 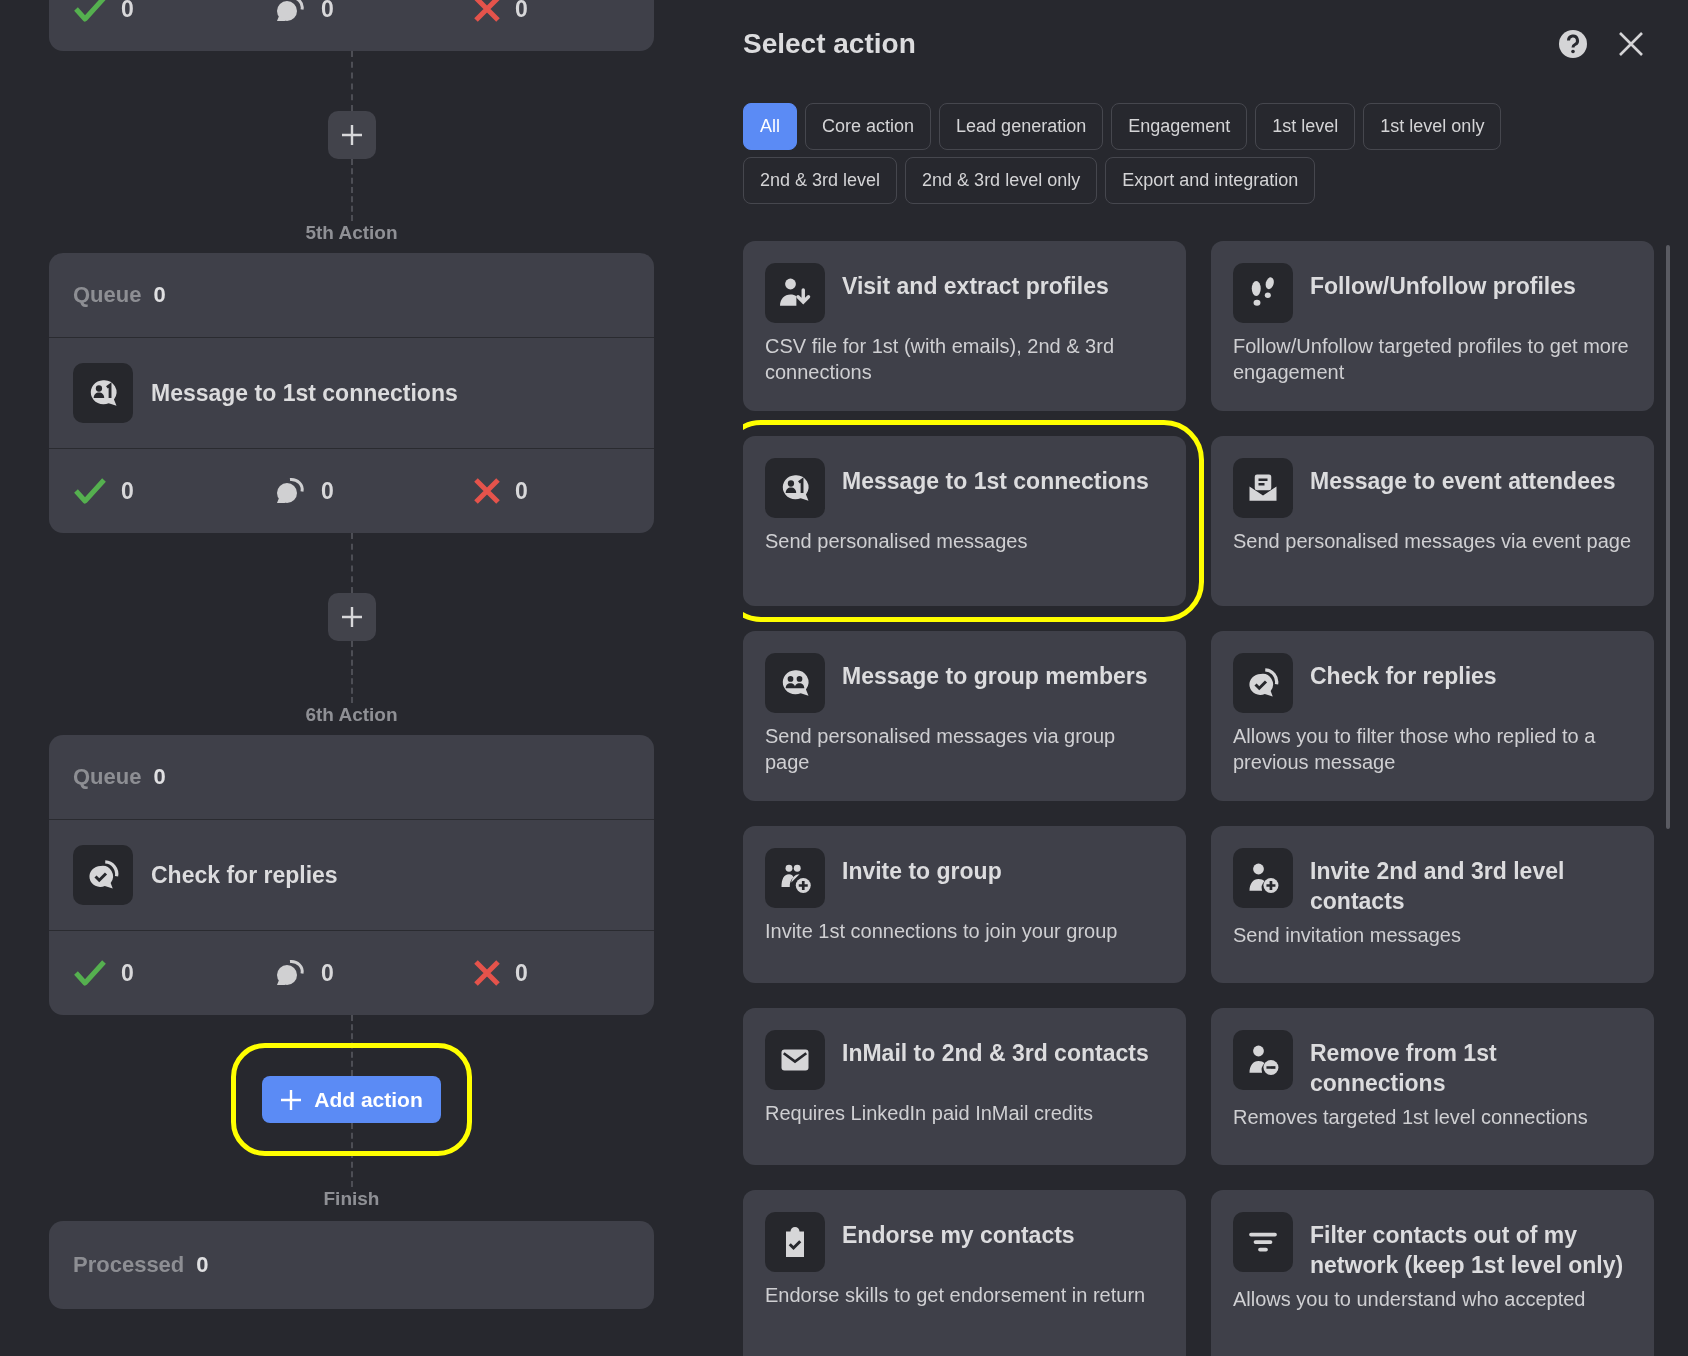 What do you see at coordinates (995, 676) in the screenshot?
I see `action-title: Message to group members` at bounding box center [995, 676].